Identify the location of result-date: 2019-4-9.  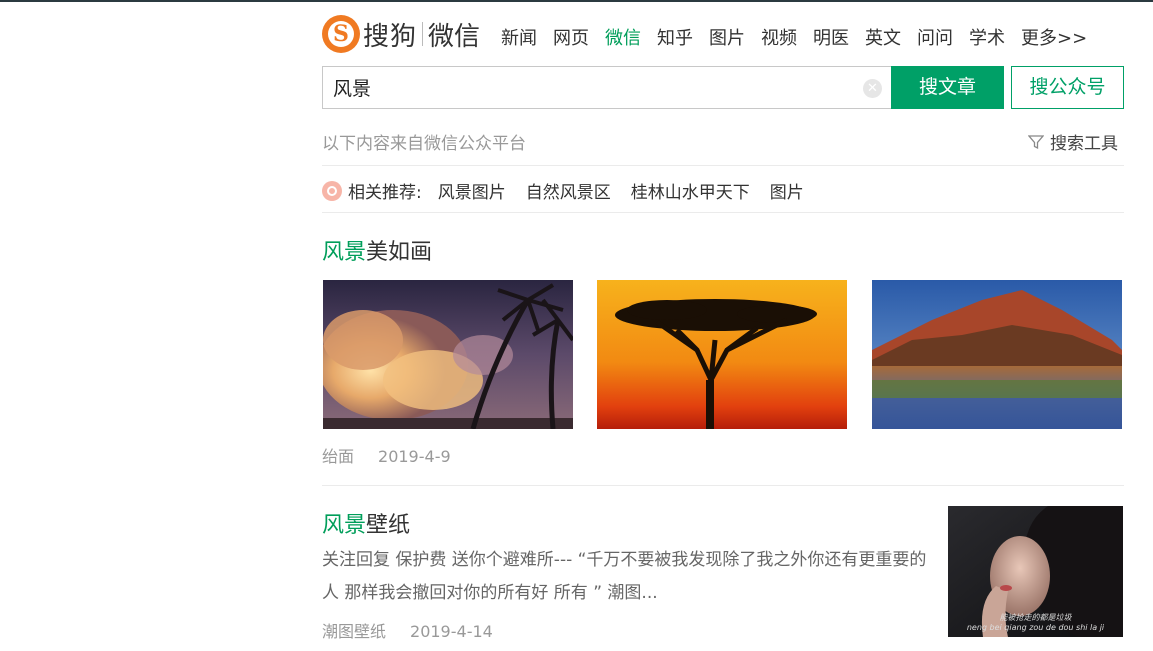
(414, 456).